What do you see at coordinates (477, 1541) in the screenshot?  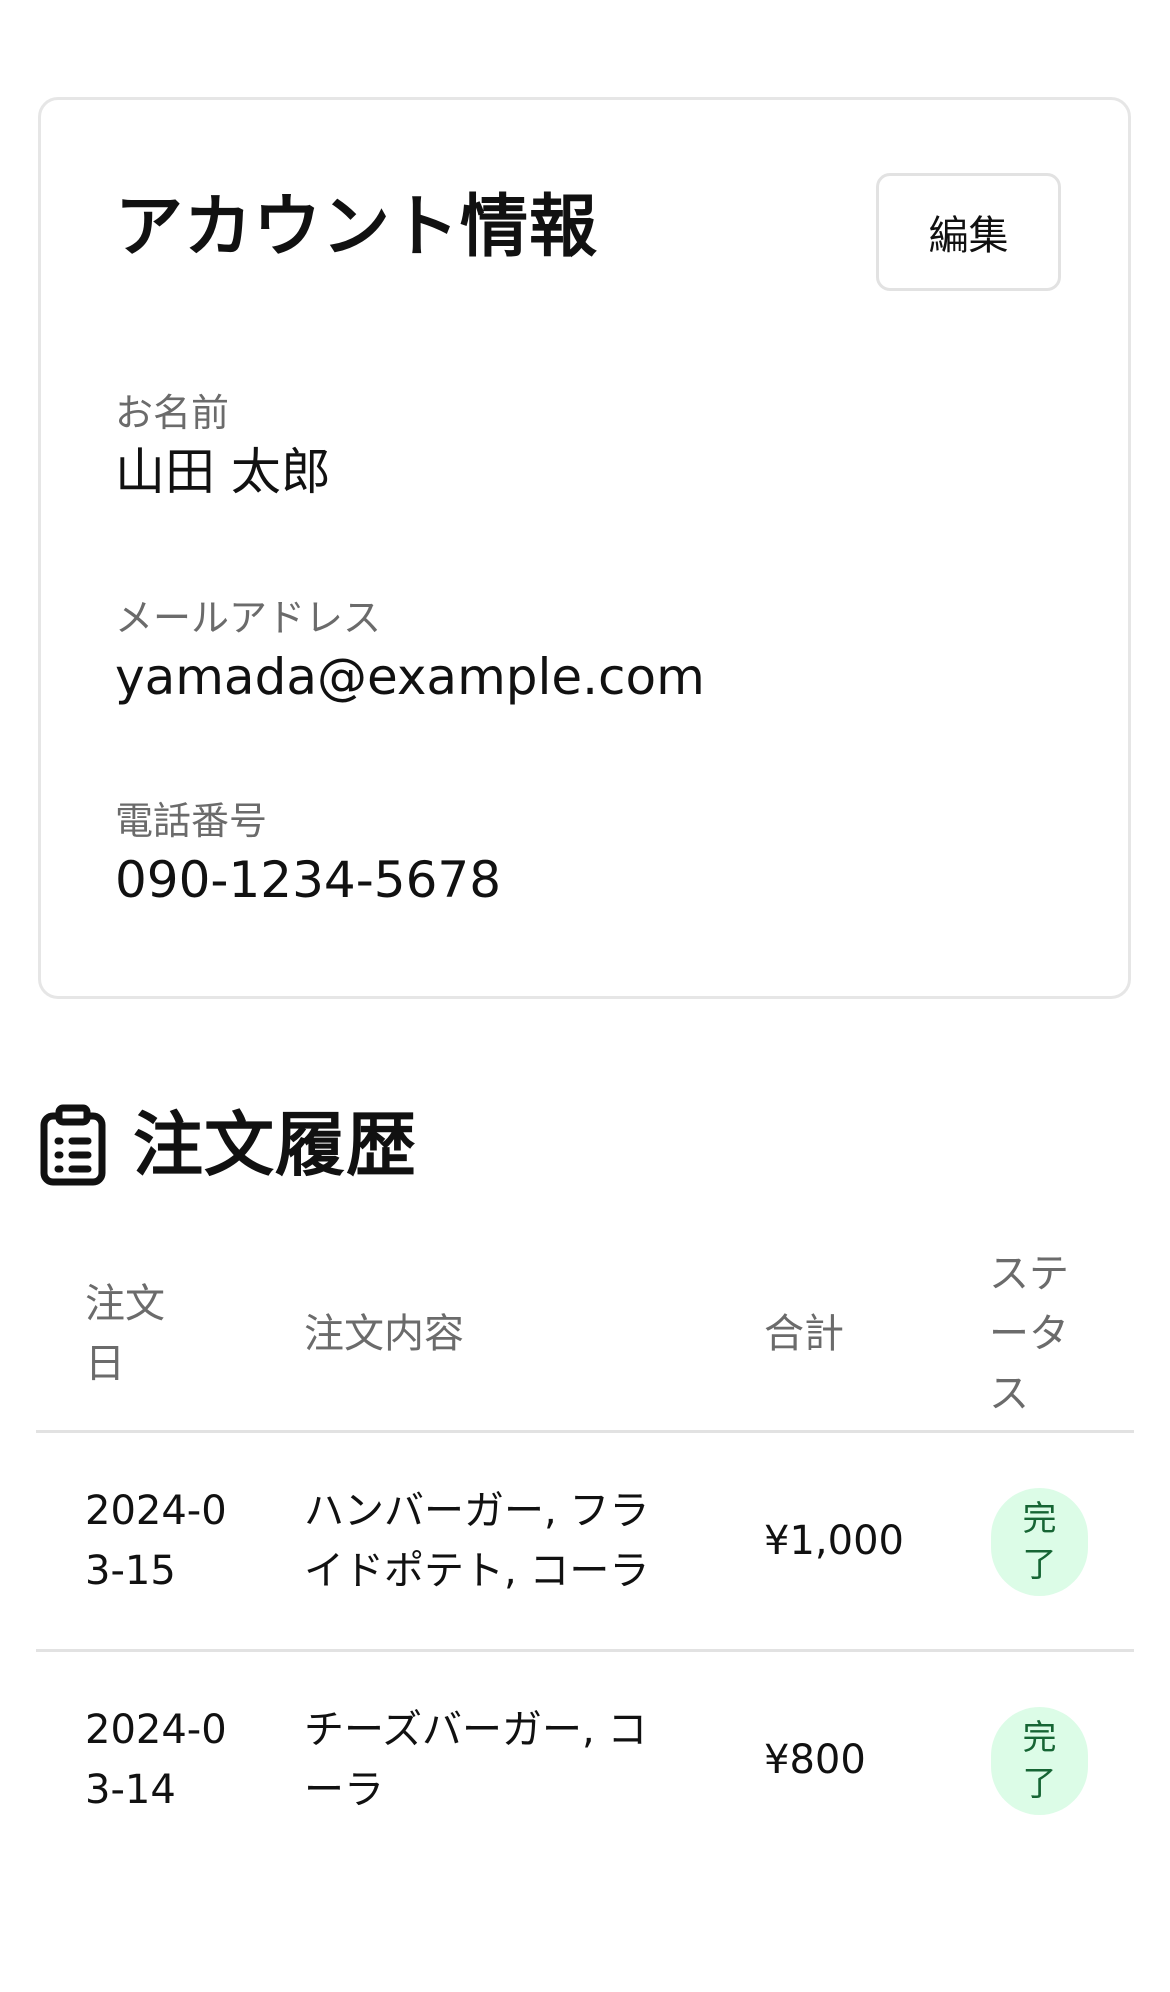 I see `order-items: ハンバーガー, フライドポテト, コーラ` at bounding box center [477, 1541].